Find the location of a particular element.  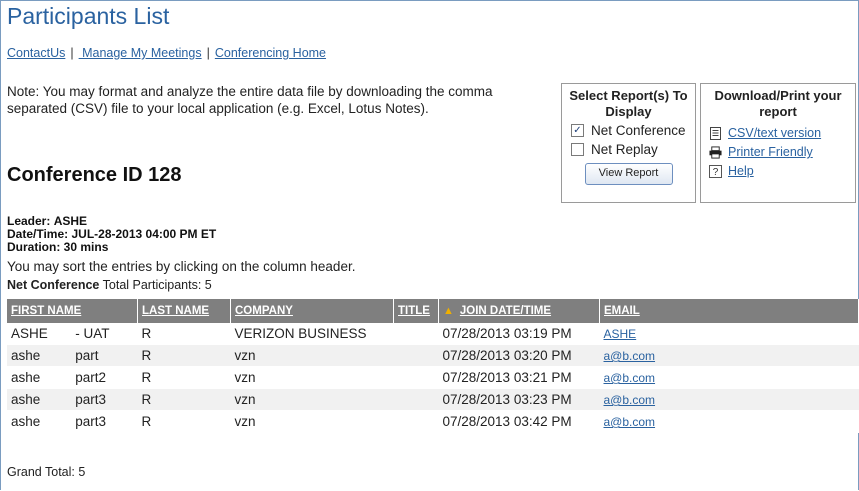

cell-first-name-suffix: - UAT is located at coordinates (104, 334).